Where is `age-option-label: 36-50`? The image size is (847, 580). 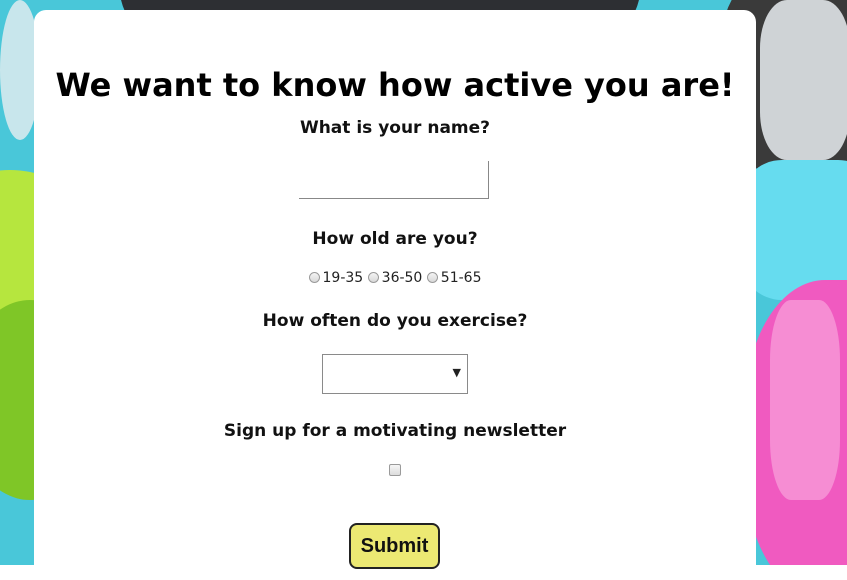 age-option-label: 36-50 is located at coordinates (402, 278).